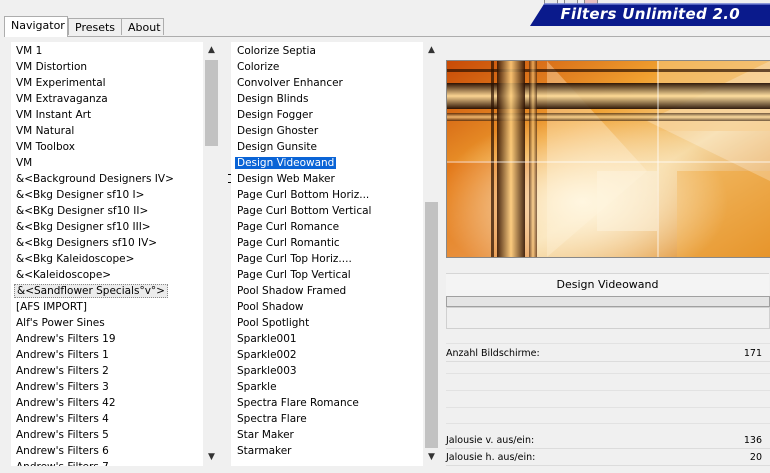 Image resolution: width=770 pixels, height=473 pixels. What do you see at coordinates (93, 67) in the screenshot?
I see `category-item: VM Distortion` at bounding box center [93, 67].